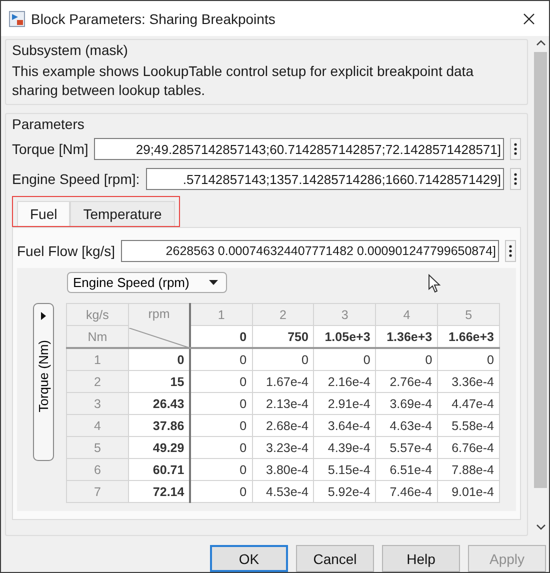 This screenshot has width=550, height=573. What do you see at coordinates (283, 337) in the screenshot?
I see `breakpoint-cell: 750` at bounding box center [283, 337].